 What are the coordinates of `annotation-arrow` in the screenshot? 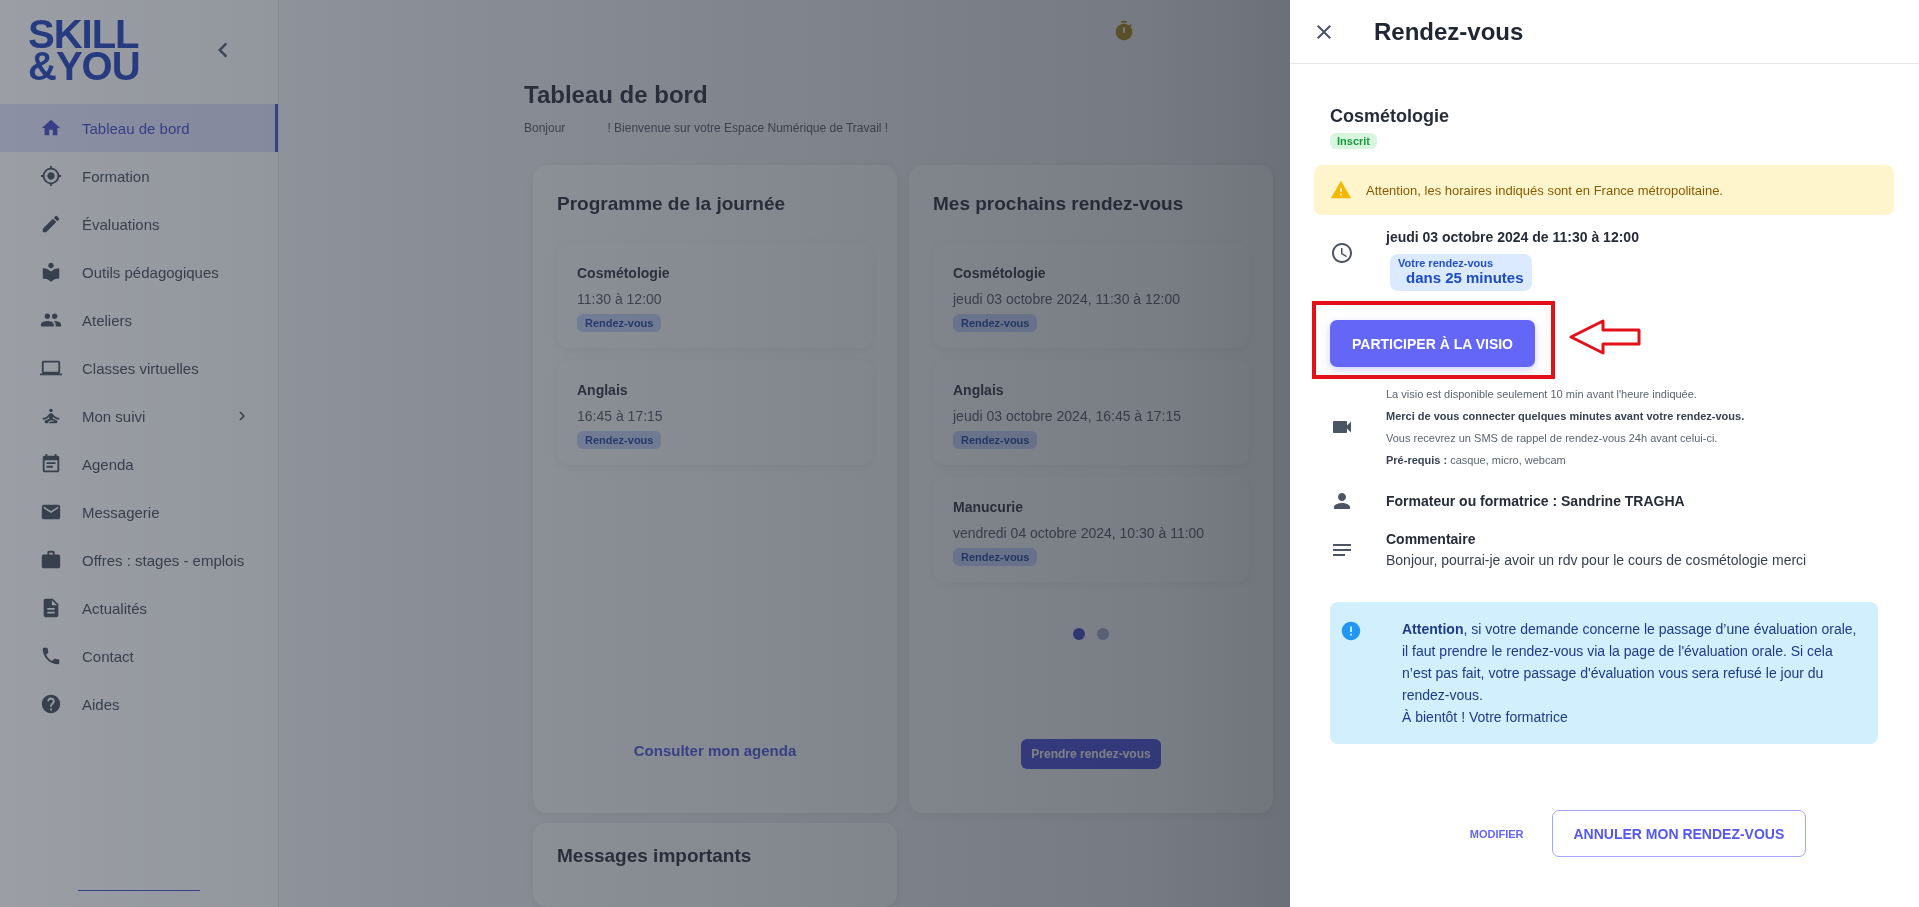 It's located at (1605, 337).